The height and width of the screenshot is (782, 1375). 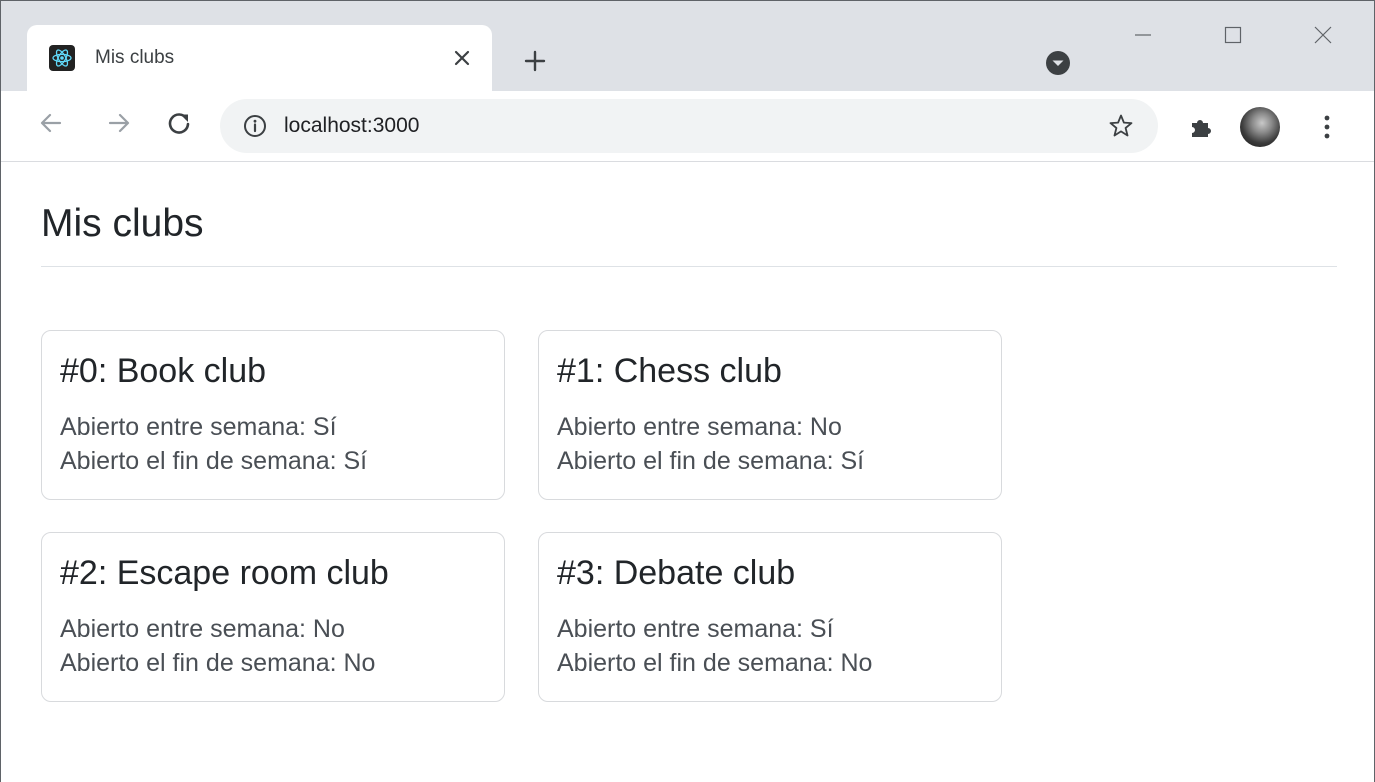 What do you see at coordinates (1260, 127) in the screenshot?
I see `avatar` at bounding box center [1260, 127].